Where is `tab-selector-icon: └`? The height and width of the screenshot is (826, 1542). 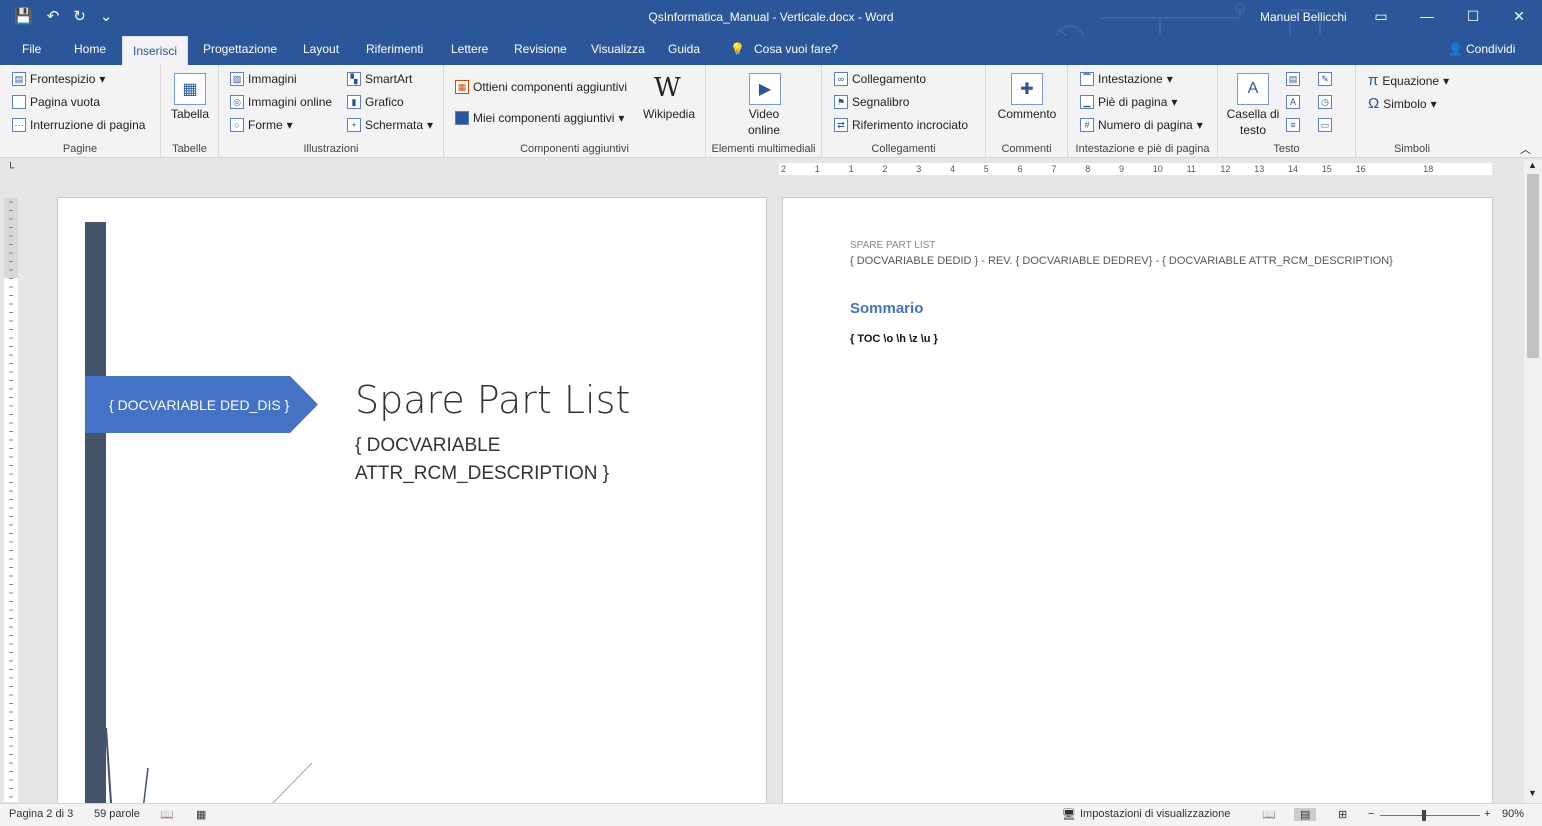 tab-selector-icon: └ is located at coordinates (10, 168).